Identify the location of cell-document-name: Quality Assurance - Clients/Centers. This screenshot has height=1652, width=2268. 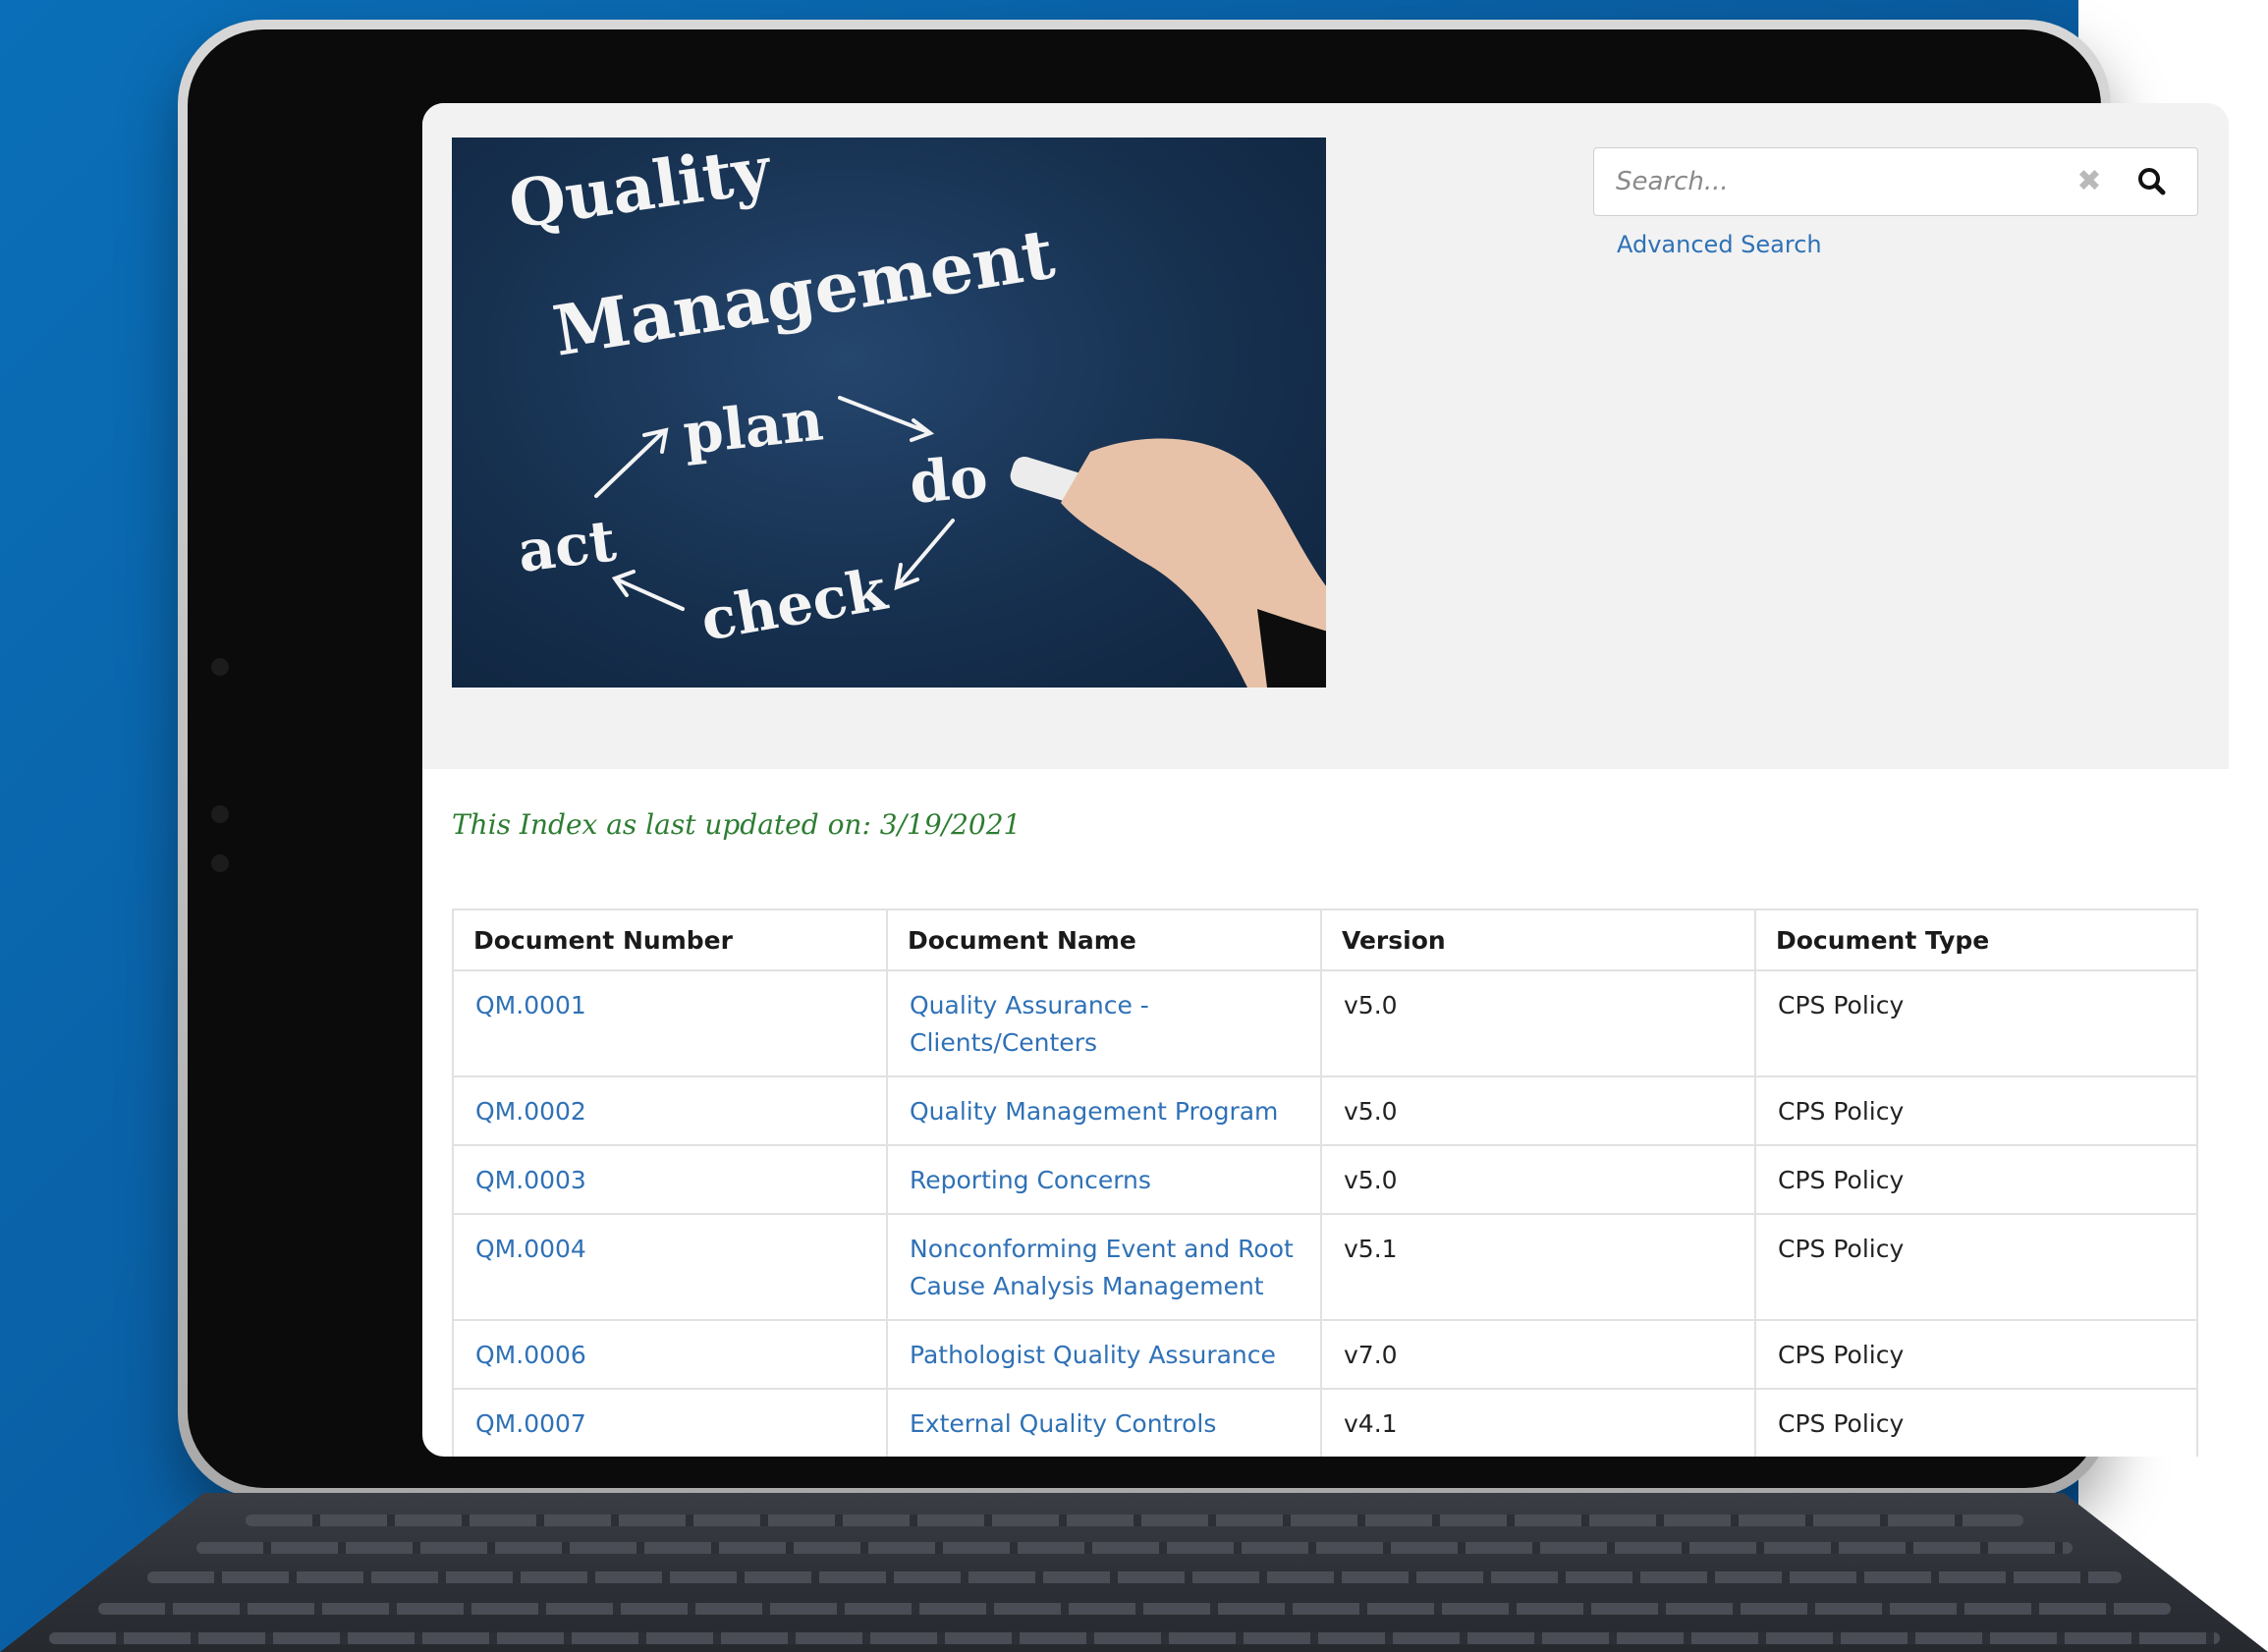
(1104, 1023).